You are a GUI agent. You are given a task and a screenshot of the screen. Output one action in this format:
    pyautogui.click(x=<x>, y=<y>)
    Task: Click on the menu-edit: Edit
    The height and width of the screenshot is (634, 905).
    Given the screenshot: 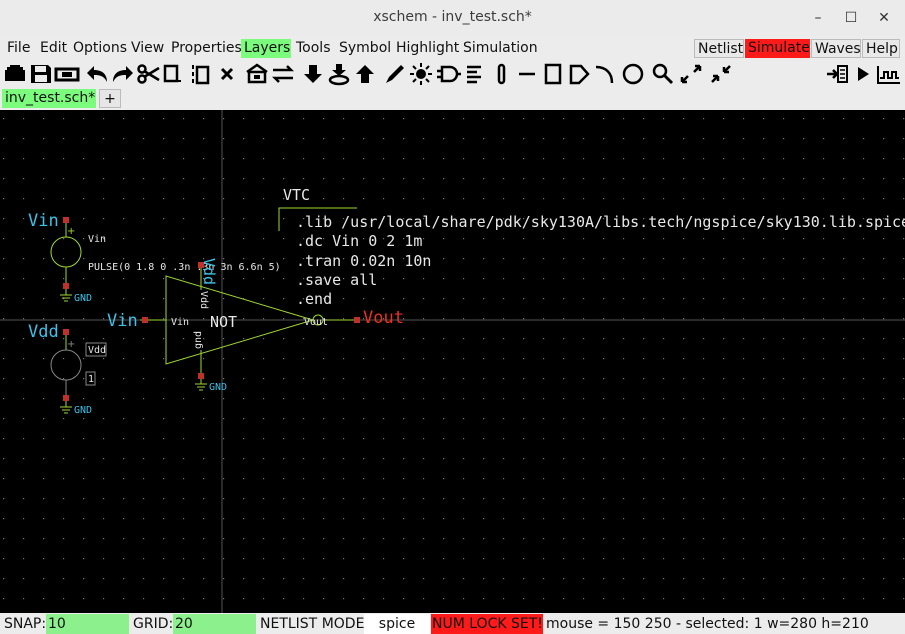 What is the action you would take?
    pyautogui.click(x=53, y=48)
    